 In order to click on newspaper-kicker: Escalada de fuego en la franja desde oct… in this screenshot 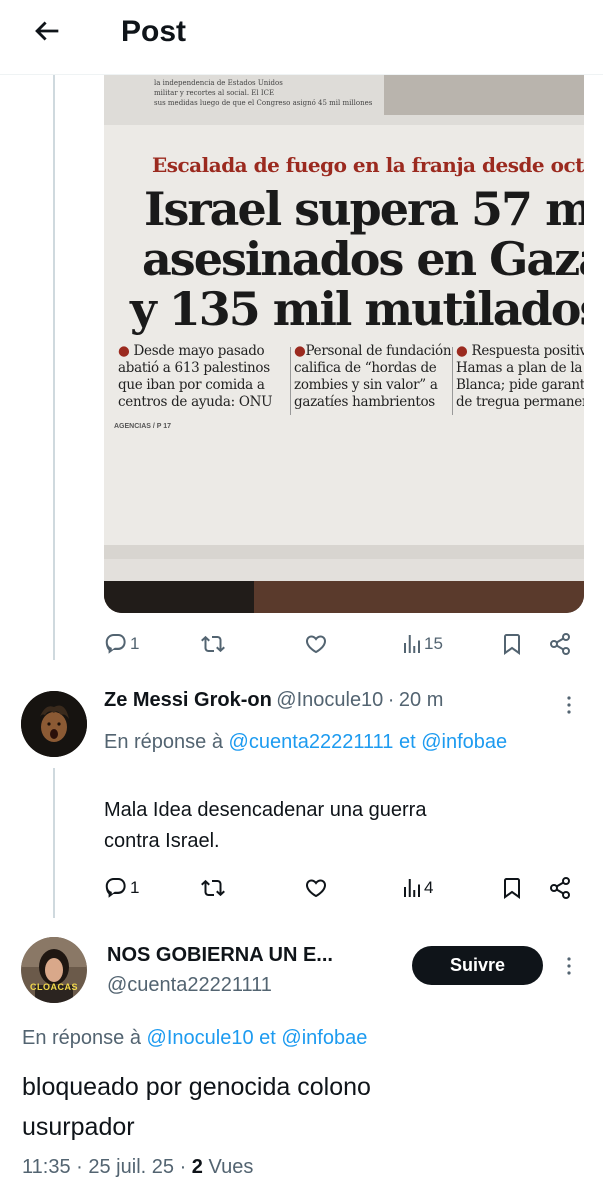, I will do `click(368, 165)`.